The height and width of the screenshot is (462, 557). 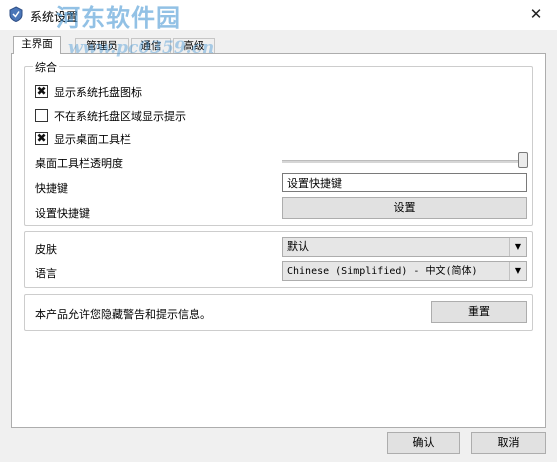 I want to click on warnings-group: 本产品允许您隐藏警告和提示信息。 重置, so click(x=278, y=312).